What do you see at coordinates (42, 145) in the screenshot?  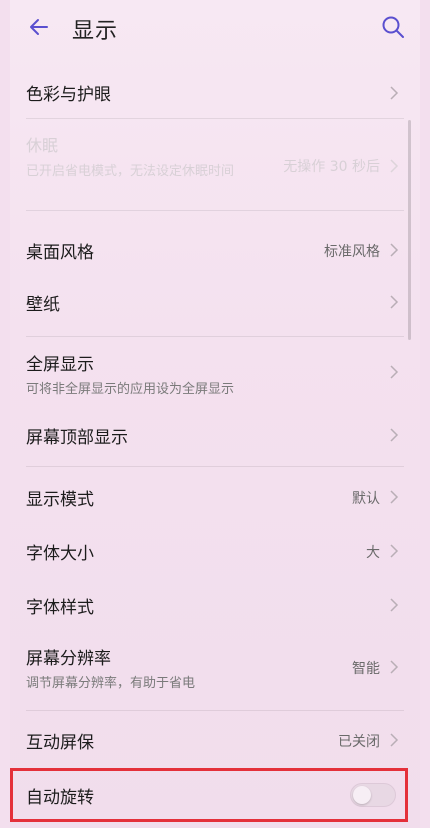 I see `setting-item-label: 休眠` at bounding box center [42, 145].